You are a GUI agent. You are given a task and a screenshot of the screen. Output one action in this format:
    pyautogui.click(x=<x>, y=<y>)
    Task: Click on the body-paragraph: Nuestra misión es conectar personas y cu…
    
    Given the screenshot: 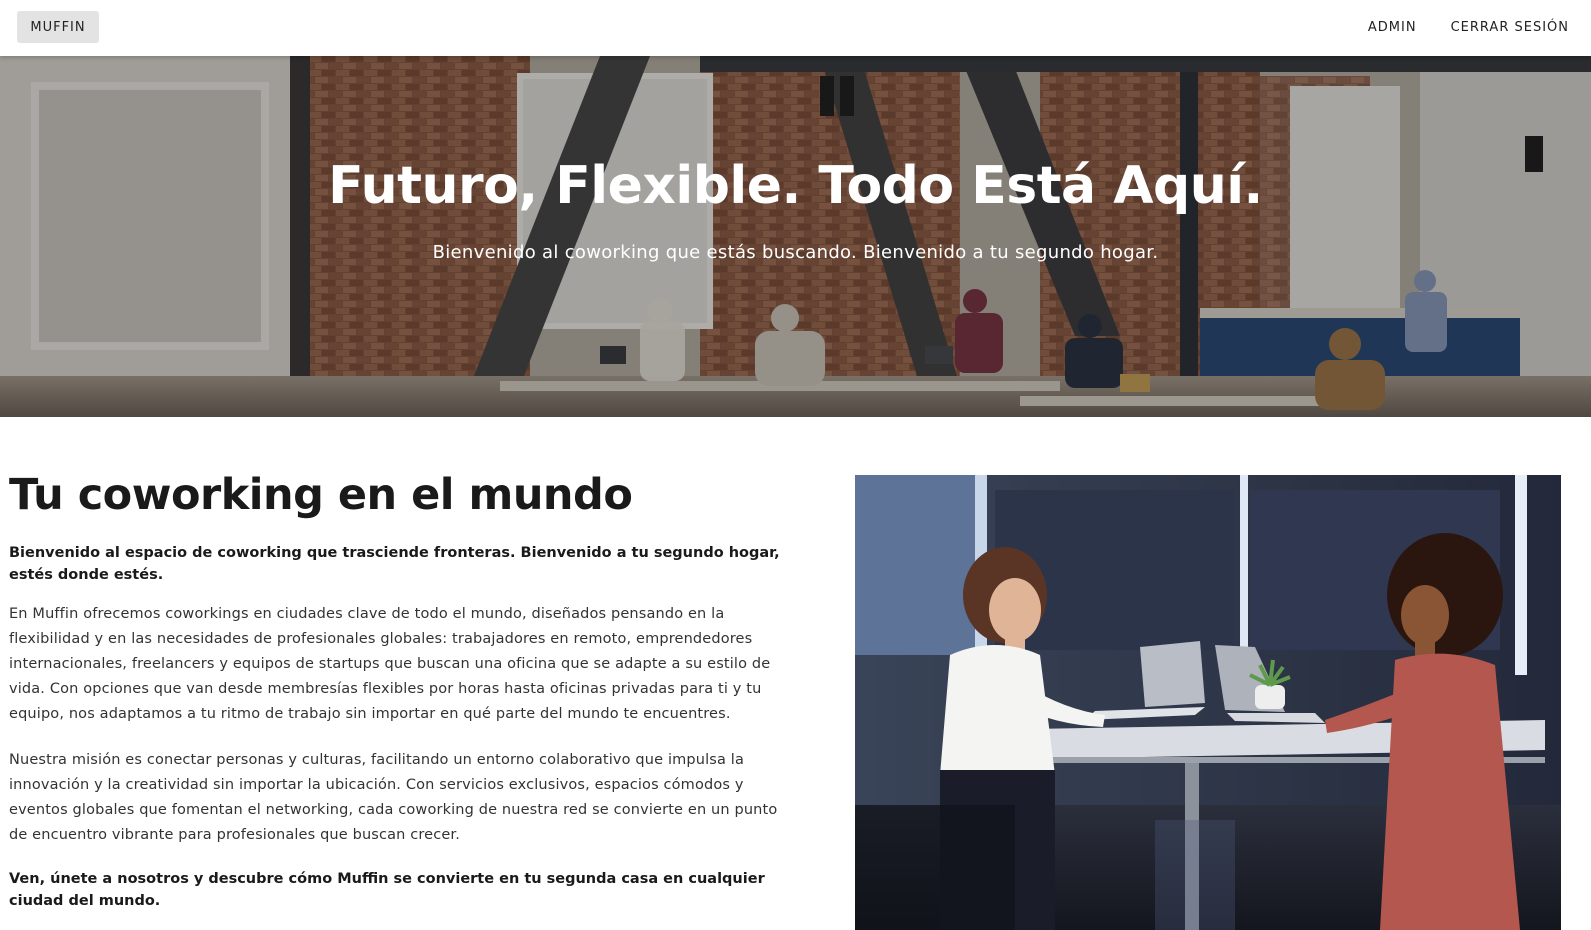 What is the action you would take?
    pyautogui.click(x=393, y=797)
    